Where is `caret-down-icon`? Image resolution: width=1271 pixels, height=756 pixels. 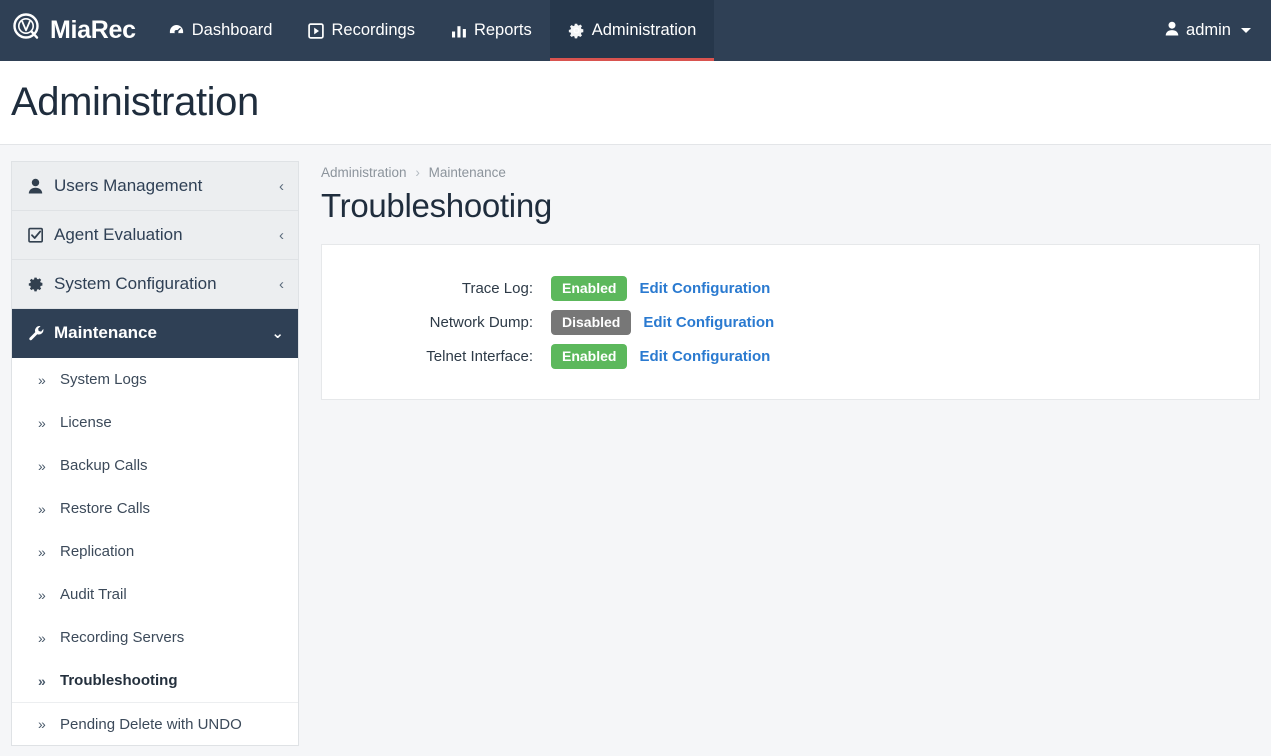
caret-down-icon is located at coordinates (1246, 30).